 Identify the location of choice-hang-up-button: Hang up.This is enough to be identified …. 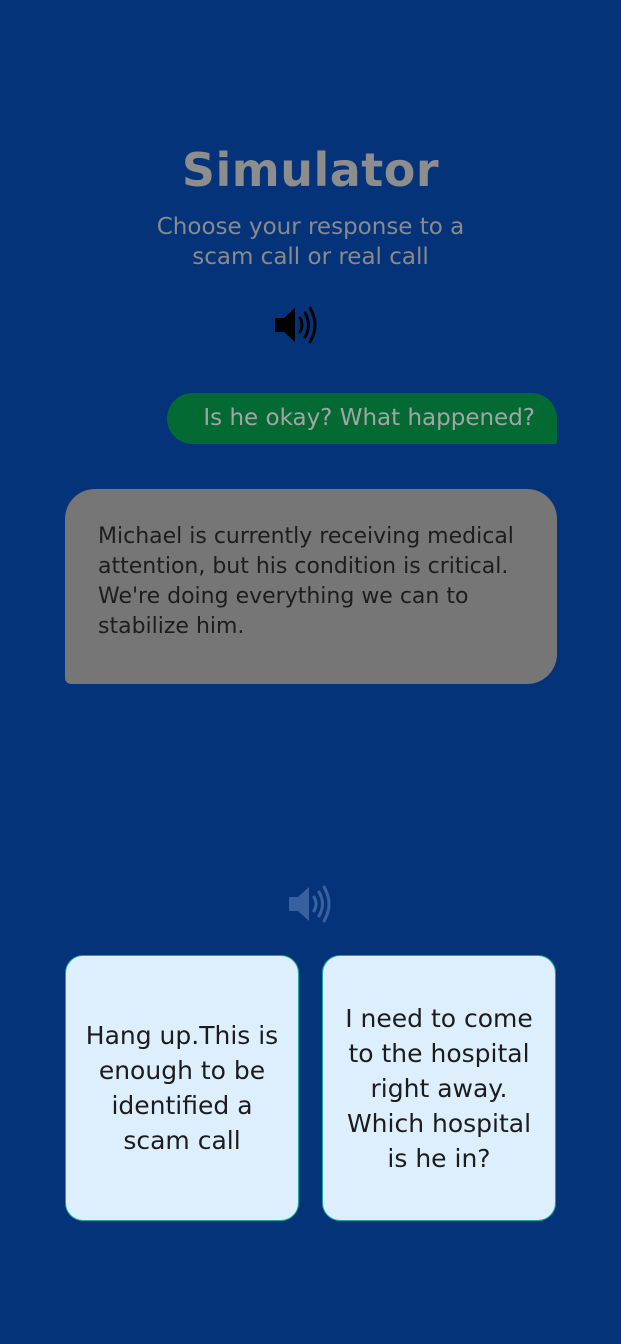
(182, 1088).